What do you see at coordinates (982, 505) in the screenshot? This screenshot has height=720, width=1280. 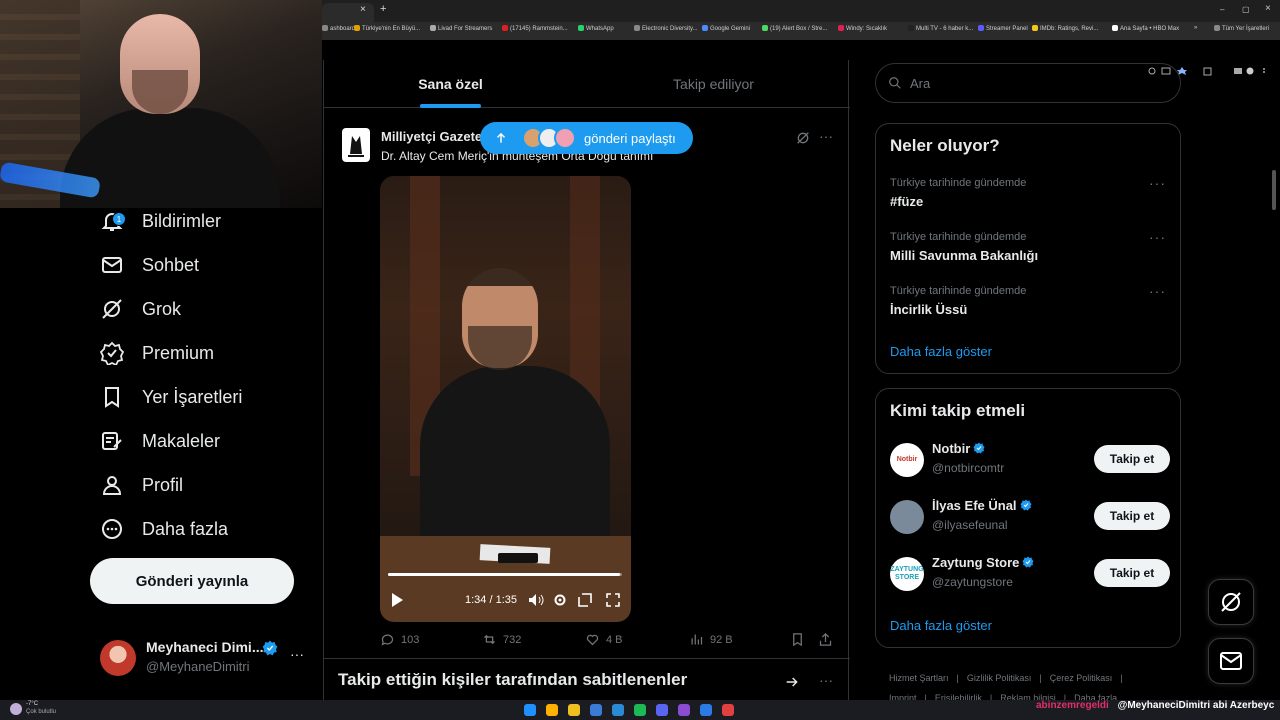 I see `follow-name: İlyas Efe Ünal` at bounding box center [982, 505].